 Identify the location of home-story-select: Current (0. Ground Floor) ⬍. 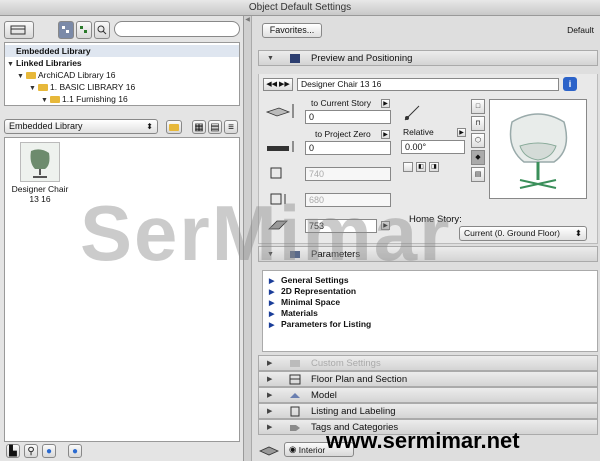
(523, 233).